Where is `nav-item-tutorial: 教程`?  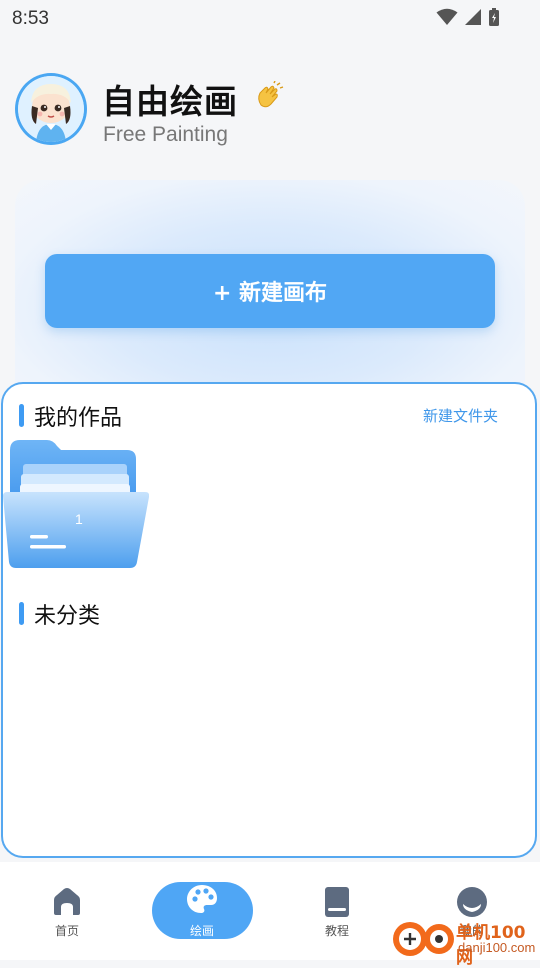 nav-item-tutorial: 教程 is located at coordinates (337, 911).